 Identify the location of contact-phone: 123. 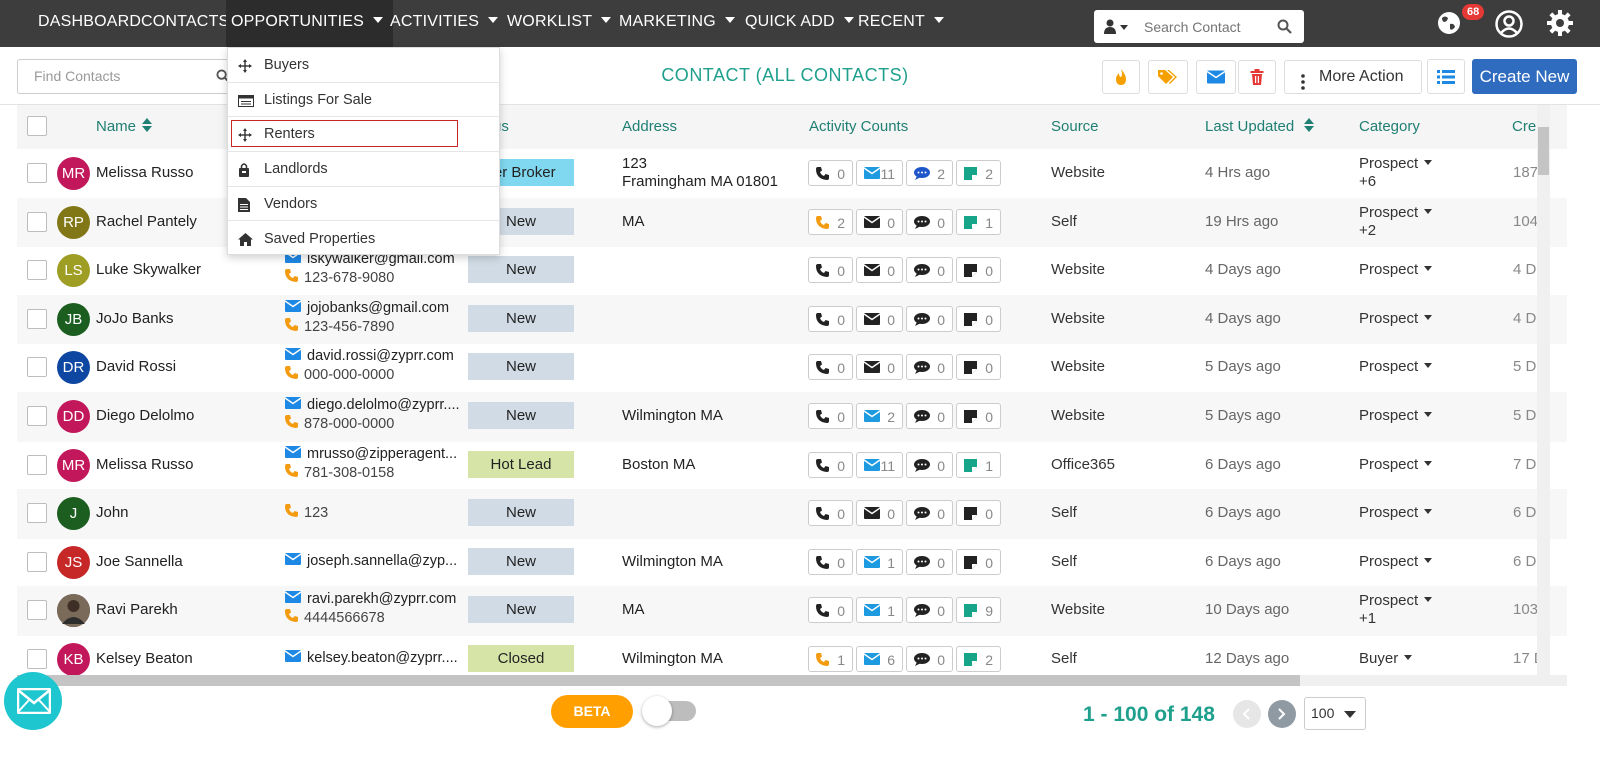
(306, 512).